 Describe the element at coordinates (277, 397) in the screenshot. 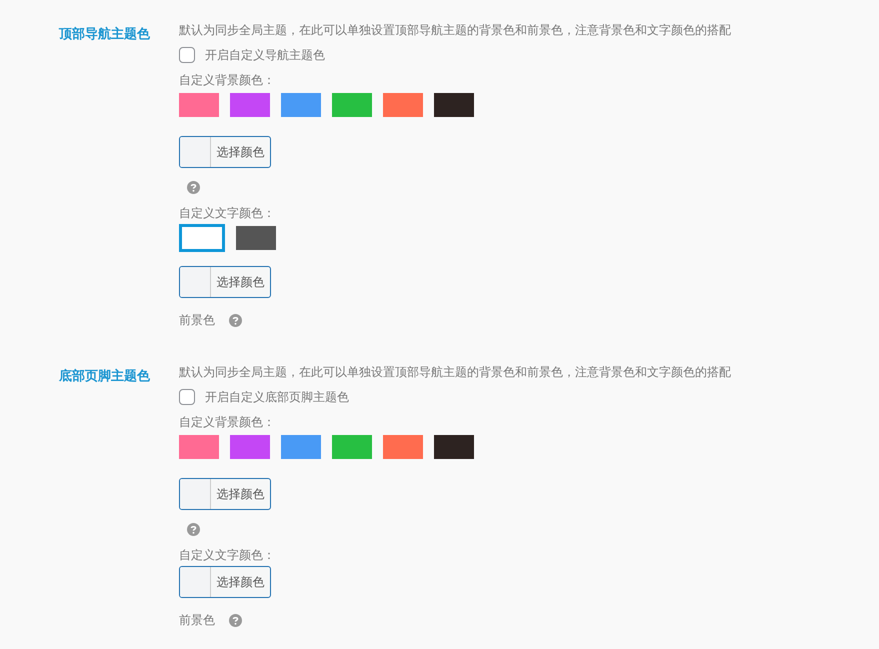

I see `checkbox-label: 开启自定义底部页脚主题色` at that location.